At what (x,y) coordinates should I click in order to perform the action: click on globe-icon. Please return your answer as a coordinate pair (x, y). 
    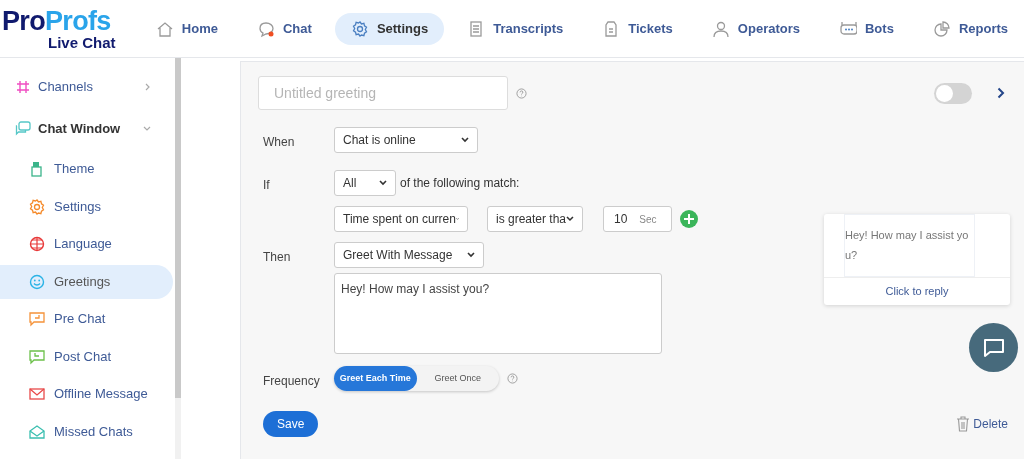
    Looking at the image, I should click on (37, 244).